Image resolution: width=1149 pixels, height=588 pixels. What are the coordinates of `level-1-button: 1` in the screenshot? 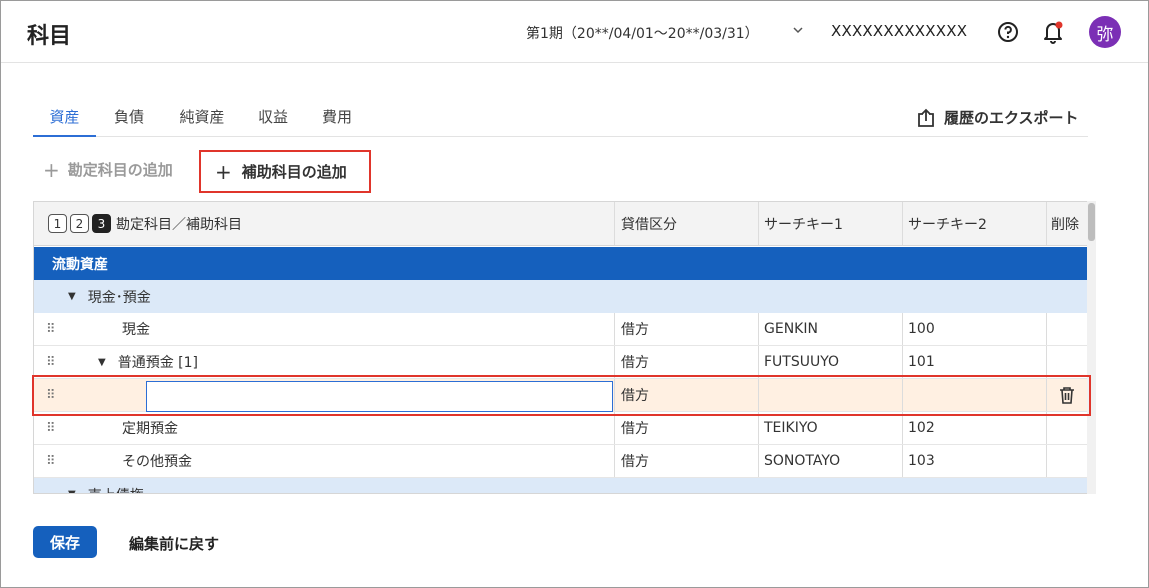 It's located at (57, 223).